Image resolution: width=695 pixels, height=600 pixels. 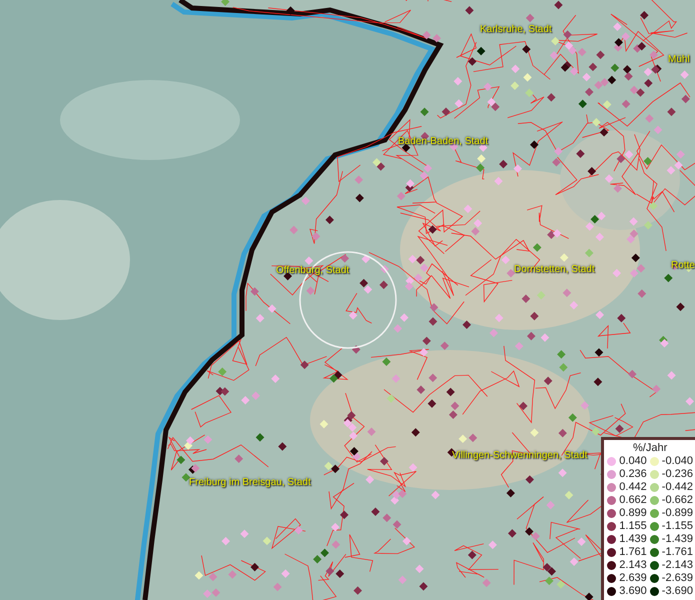 I want to click on legend-value: 2.639, so click(x=633, y=578).